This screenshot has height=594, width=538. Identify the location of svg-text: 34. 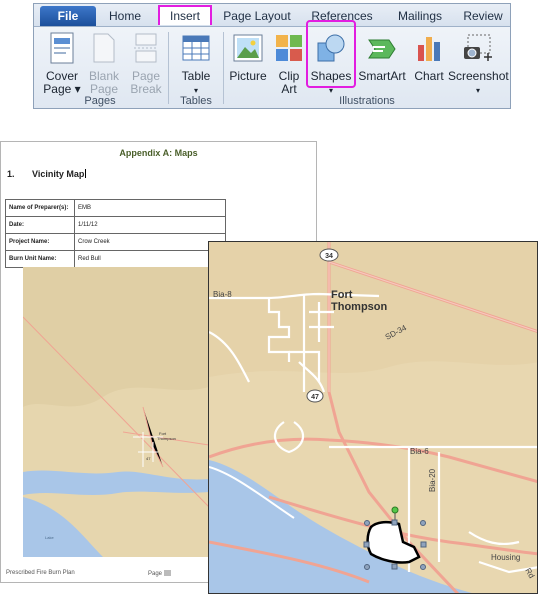
(329, 256).